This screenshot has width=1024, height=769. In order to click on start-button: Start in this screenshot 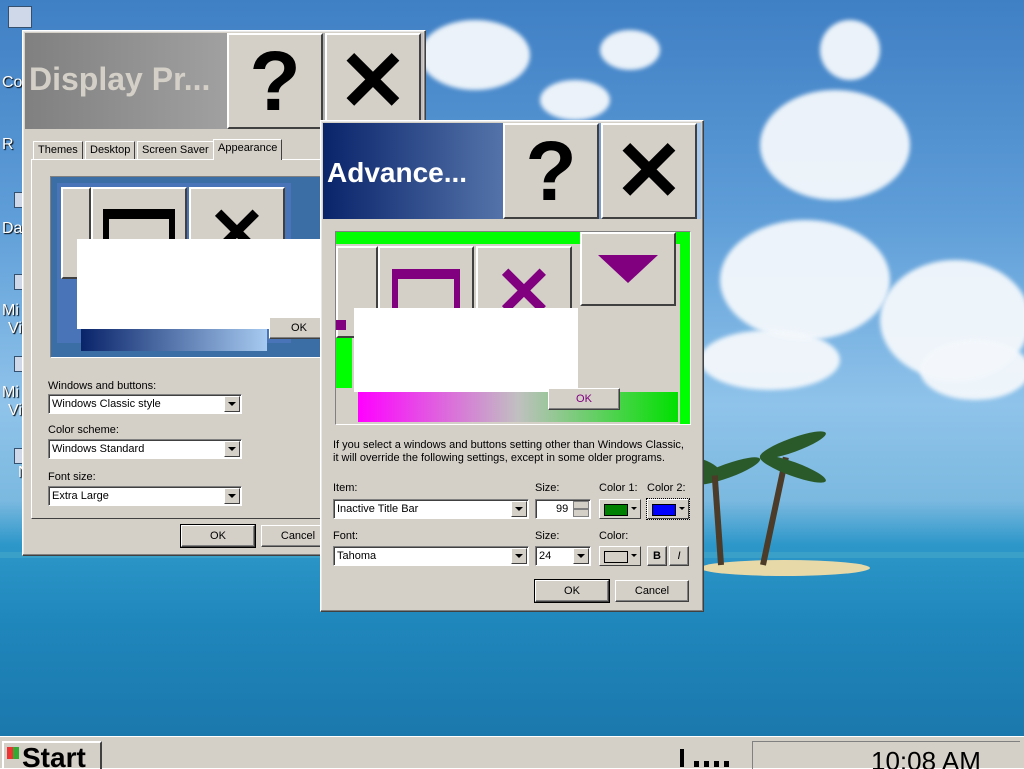, I will do `click(52, 755)`.